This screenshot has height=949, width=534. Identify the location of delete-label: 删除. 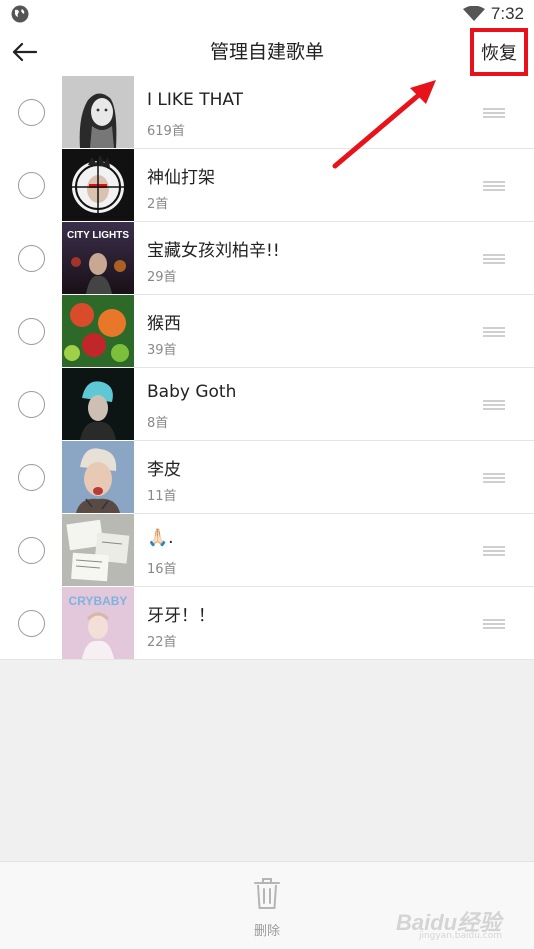
(266, 931).